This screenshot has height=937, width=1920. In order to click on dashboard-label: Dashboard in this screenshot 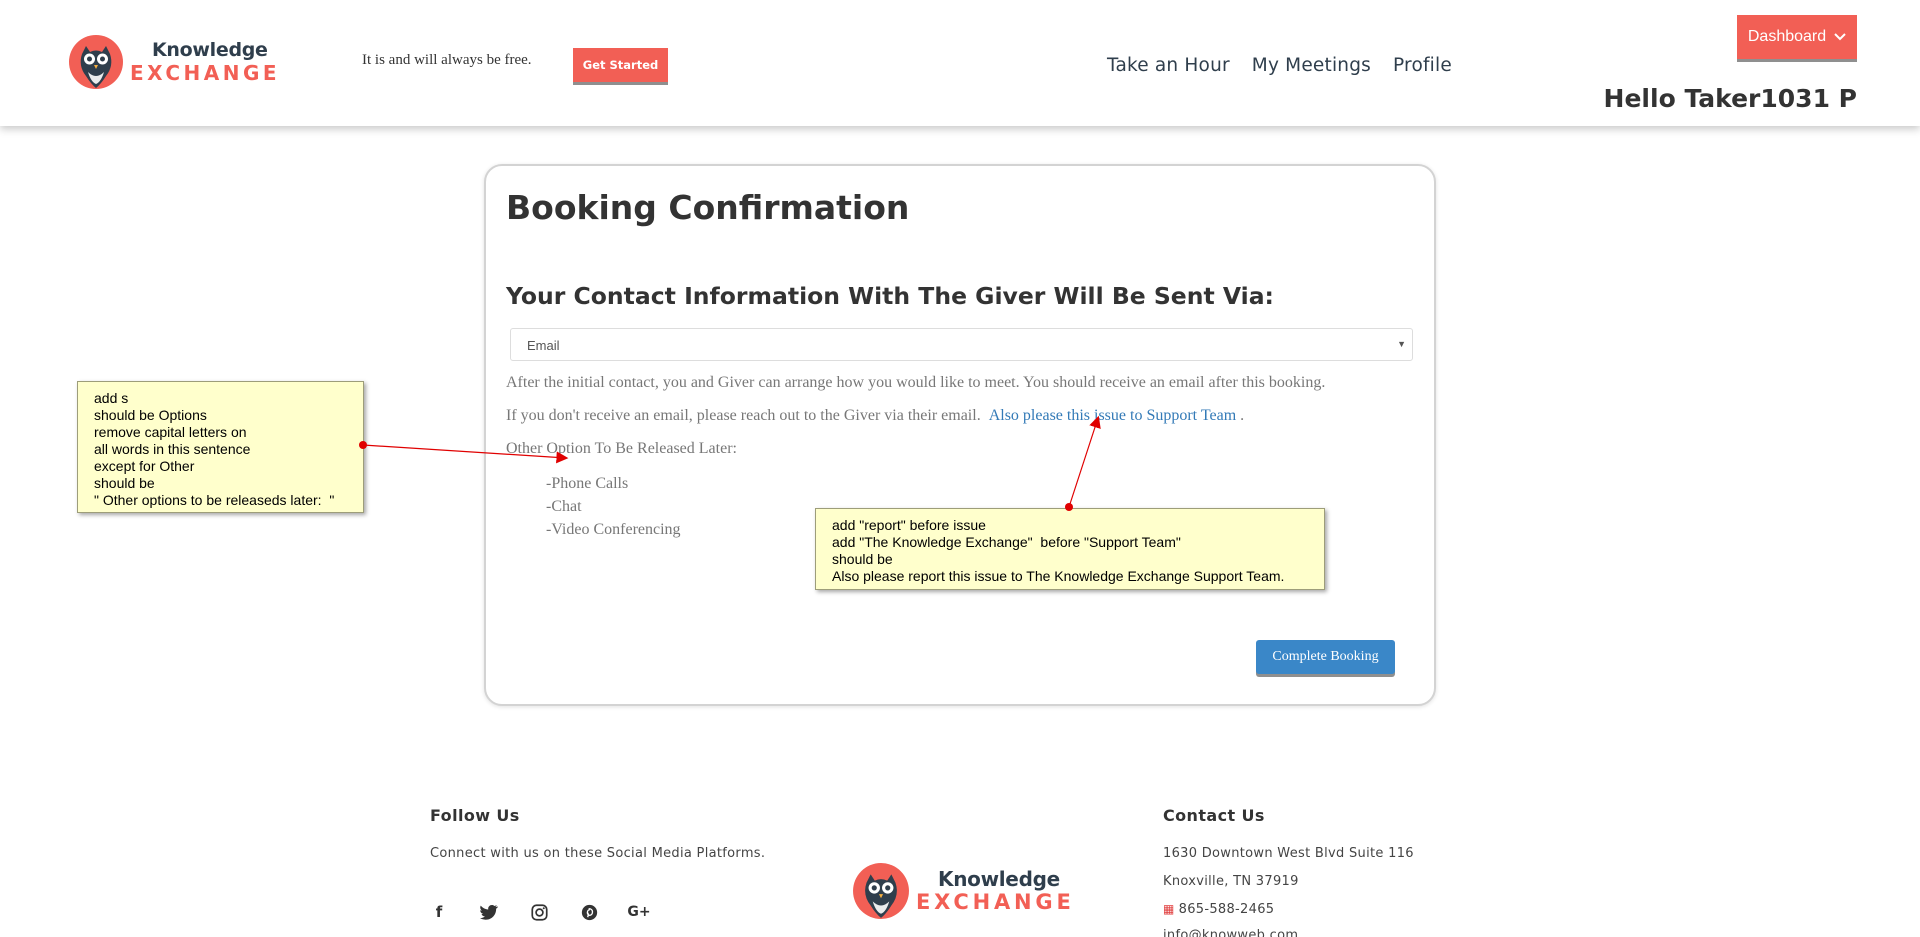, I will do `click(1787, 36)`.